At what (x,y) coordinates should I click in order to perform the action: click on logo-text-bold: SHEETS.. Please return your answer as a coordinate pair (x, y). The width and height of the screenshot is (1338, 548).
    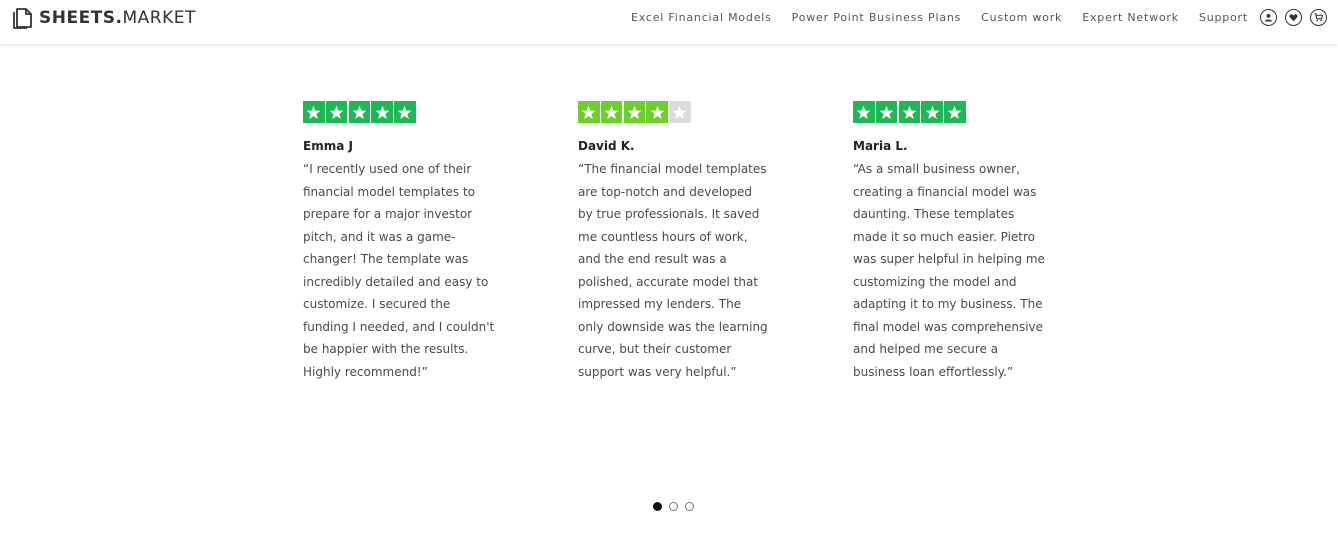
    Looking at the image, I should click on (81, 18).